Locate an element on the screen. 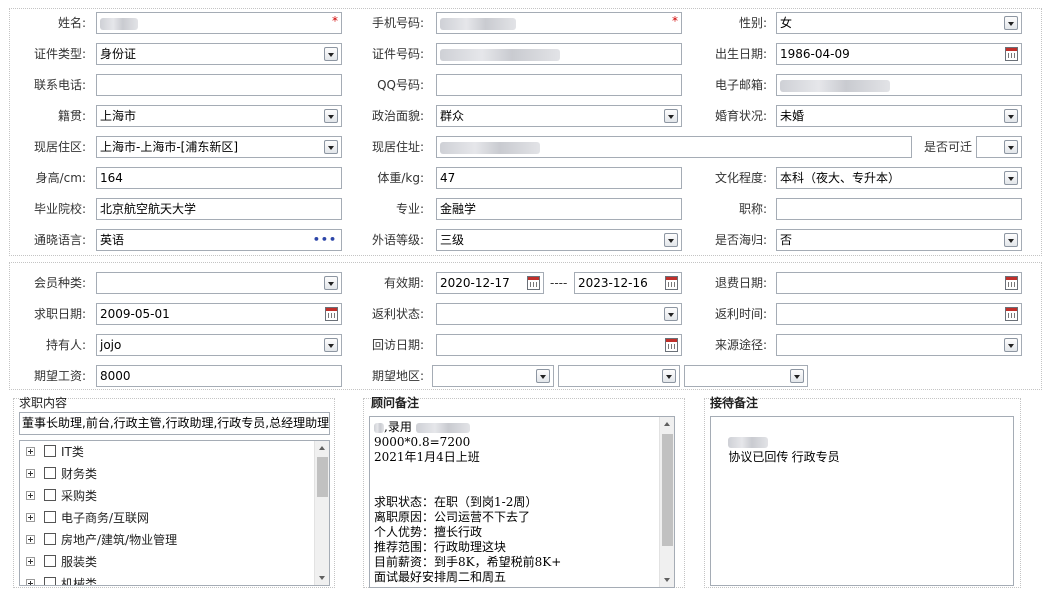 The image size is (1043, 590). tree-item-machinery: 机械类 is located at coordinates (61, 579).